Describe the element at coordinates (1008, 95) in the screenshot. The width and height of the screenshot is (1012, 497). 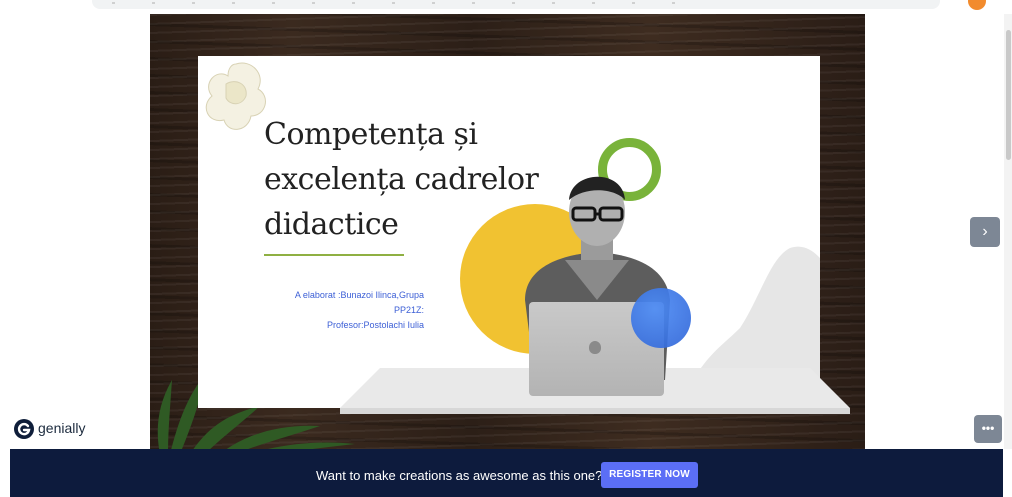
I see `scrollbar-thumb` at that location.